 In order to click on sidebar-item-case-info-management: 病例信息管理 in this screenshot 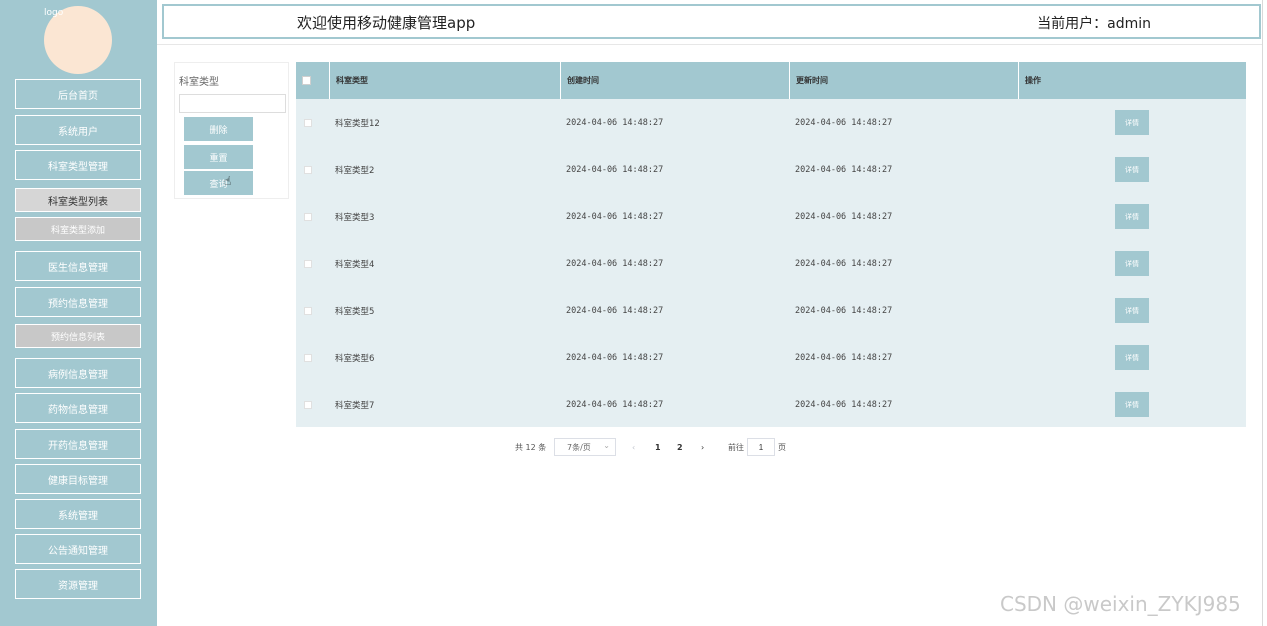, I will do `click(78, 373)`.